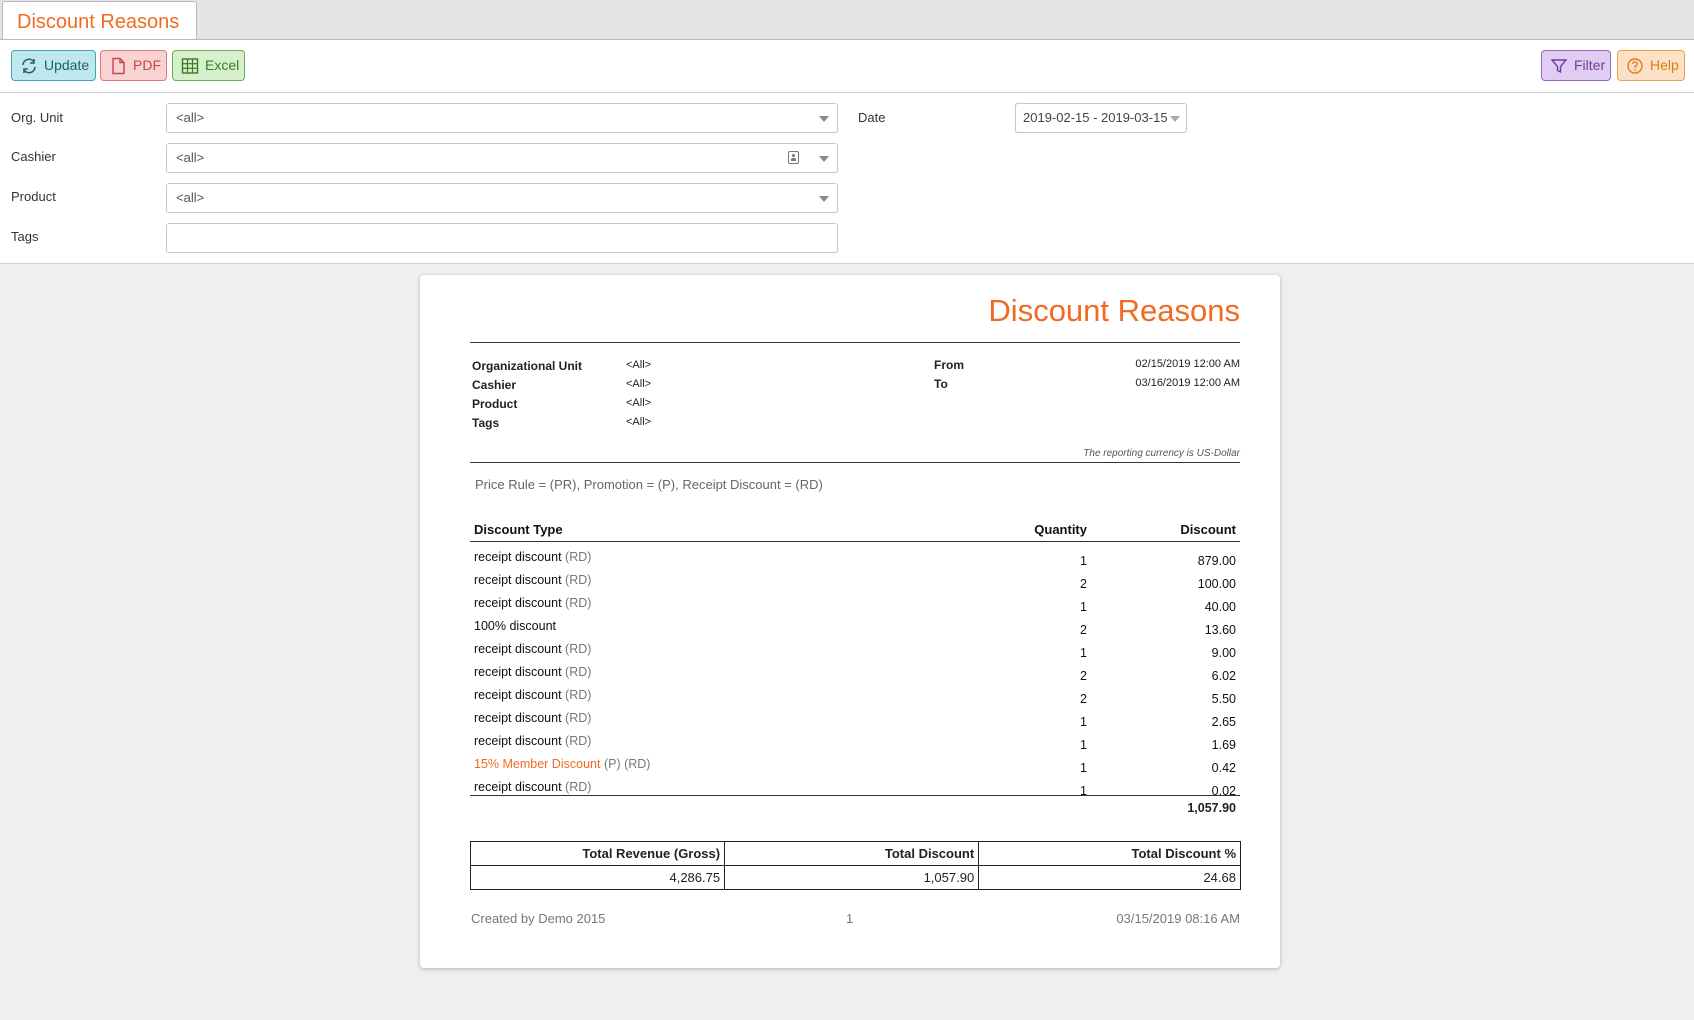 This screenshot has height=1020, width=1694. What do you see at coordinates (855, 584) in the screenshot?
I see `table-row: receipt discount (RD) 2 100.00` at bounding box center [855, 584].